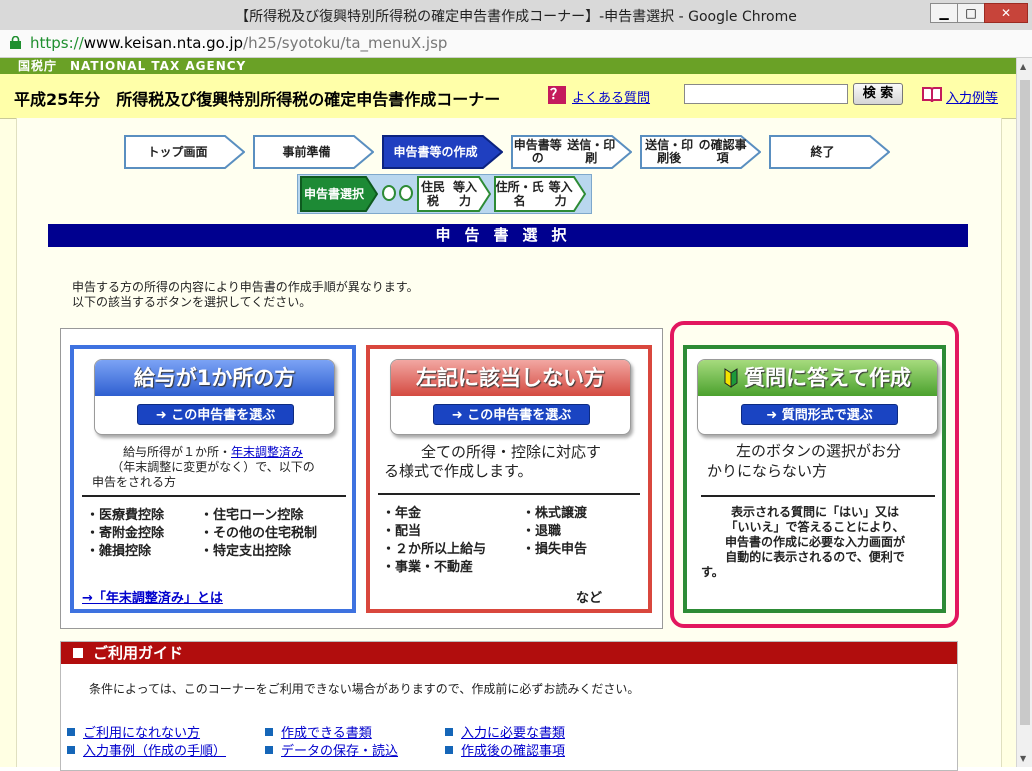 This screenshot has width=1032, height=771. Describe the element at coordinates (509, 653) in the screenshot. I see `usage-guide-header: ご利用ガイド` at that location.